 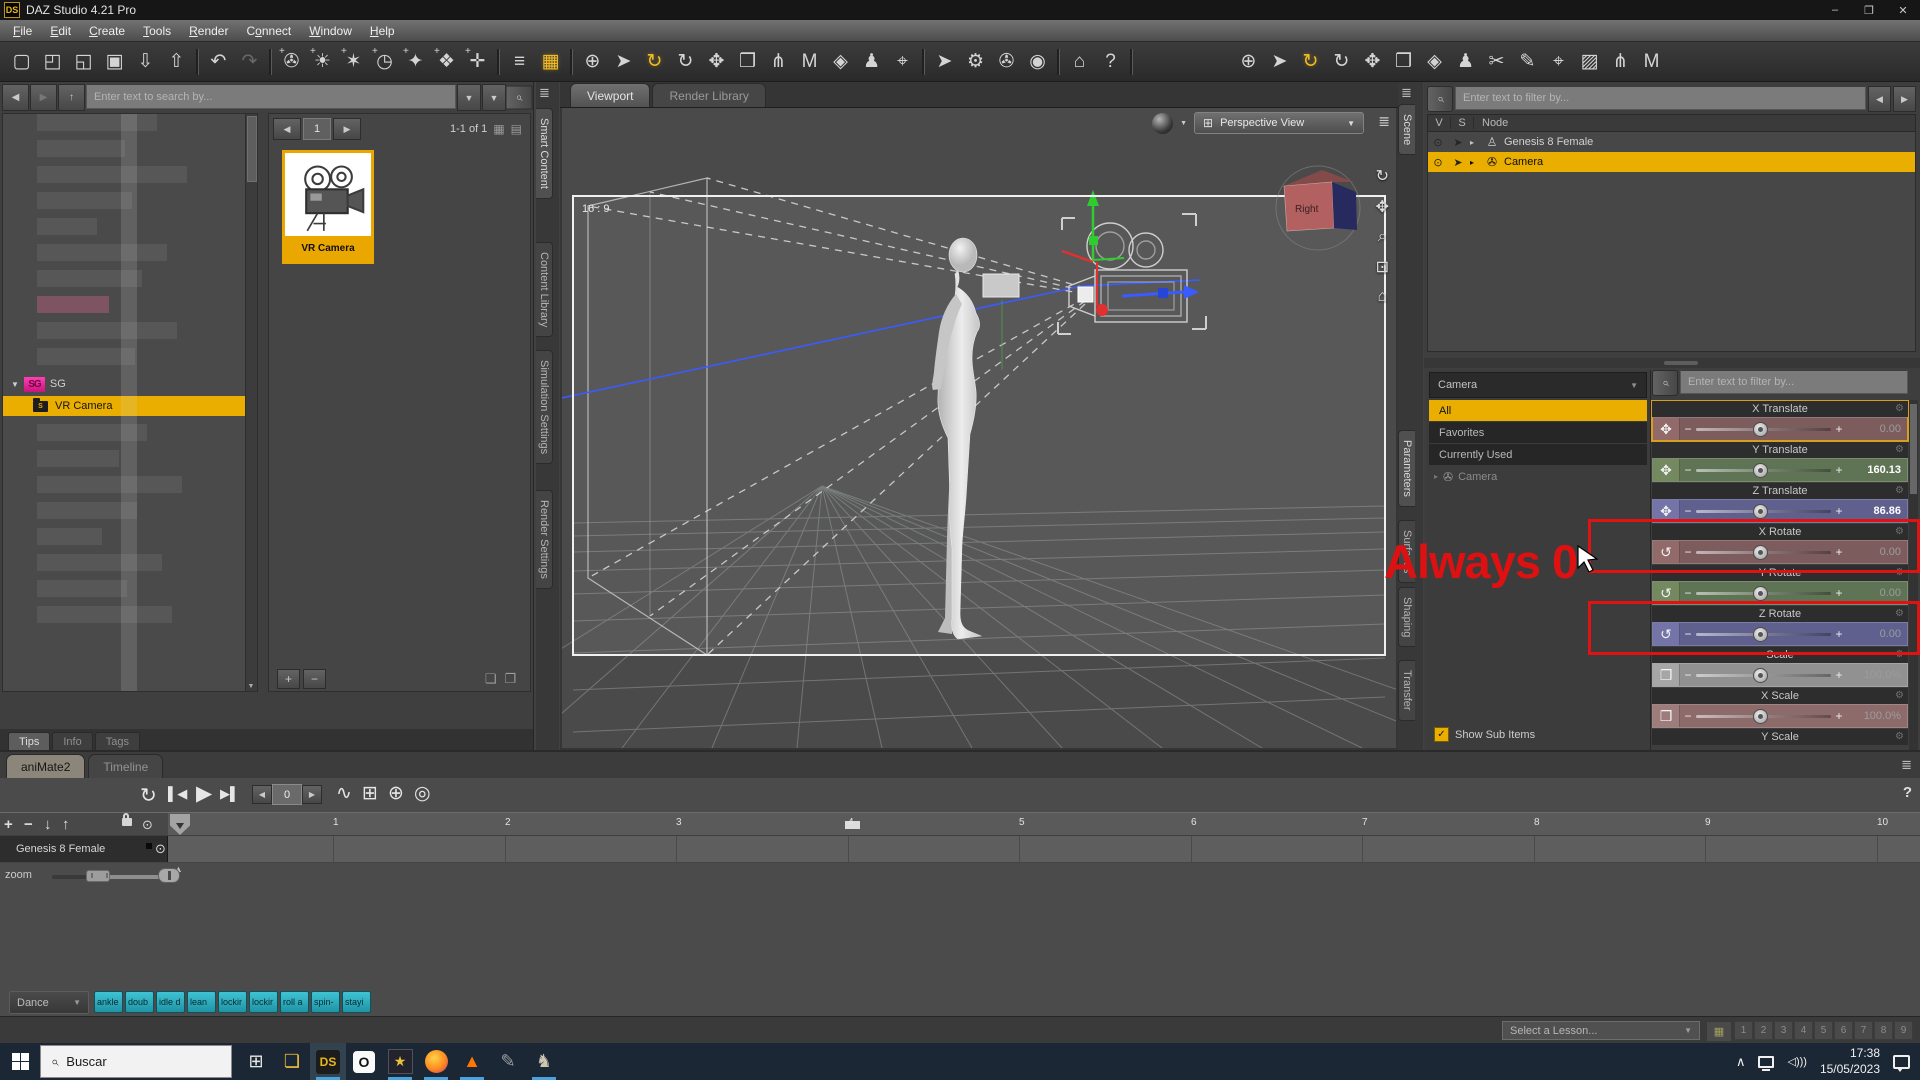 I want to click on aniblock-clip: lean, so click(x=201, y=1002).